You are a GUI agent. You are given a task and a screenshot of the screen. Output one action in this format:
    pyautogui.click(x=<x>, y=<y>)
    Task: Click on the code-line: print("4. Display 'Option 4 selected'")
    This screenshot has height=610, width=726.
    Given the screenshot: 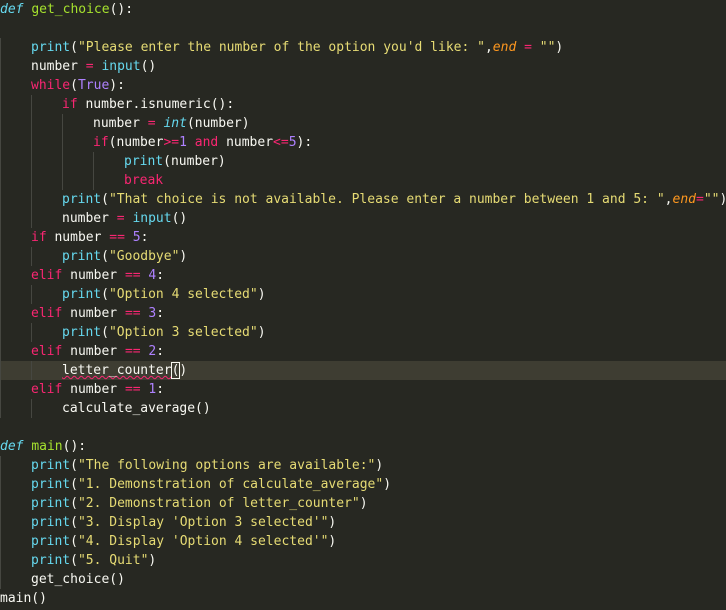 What is the action you would take?
    pyautogui.click(x=363, y=541)
    